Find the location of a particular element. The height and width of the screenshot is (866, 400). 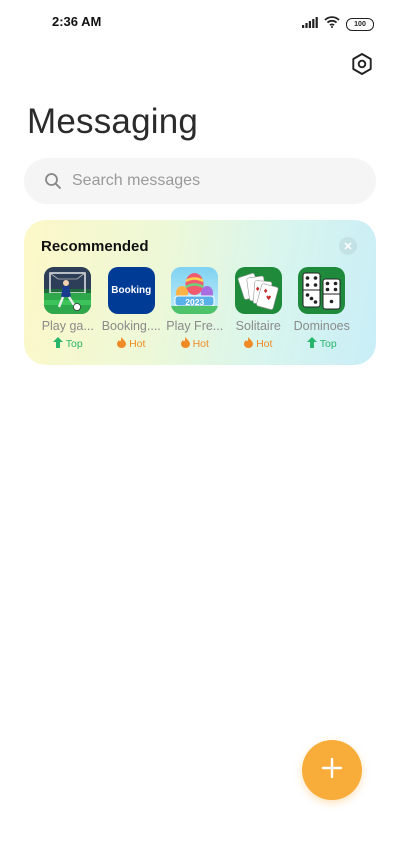

app-item-solitaire: ♦ ♥ ♦ Solitaire Hot is located at coordinates (259, 312).